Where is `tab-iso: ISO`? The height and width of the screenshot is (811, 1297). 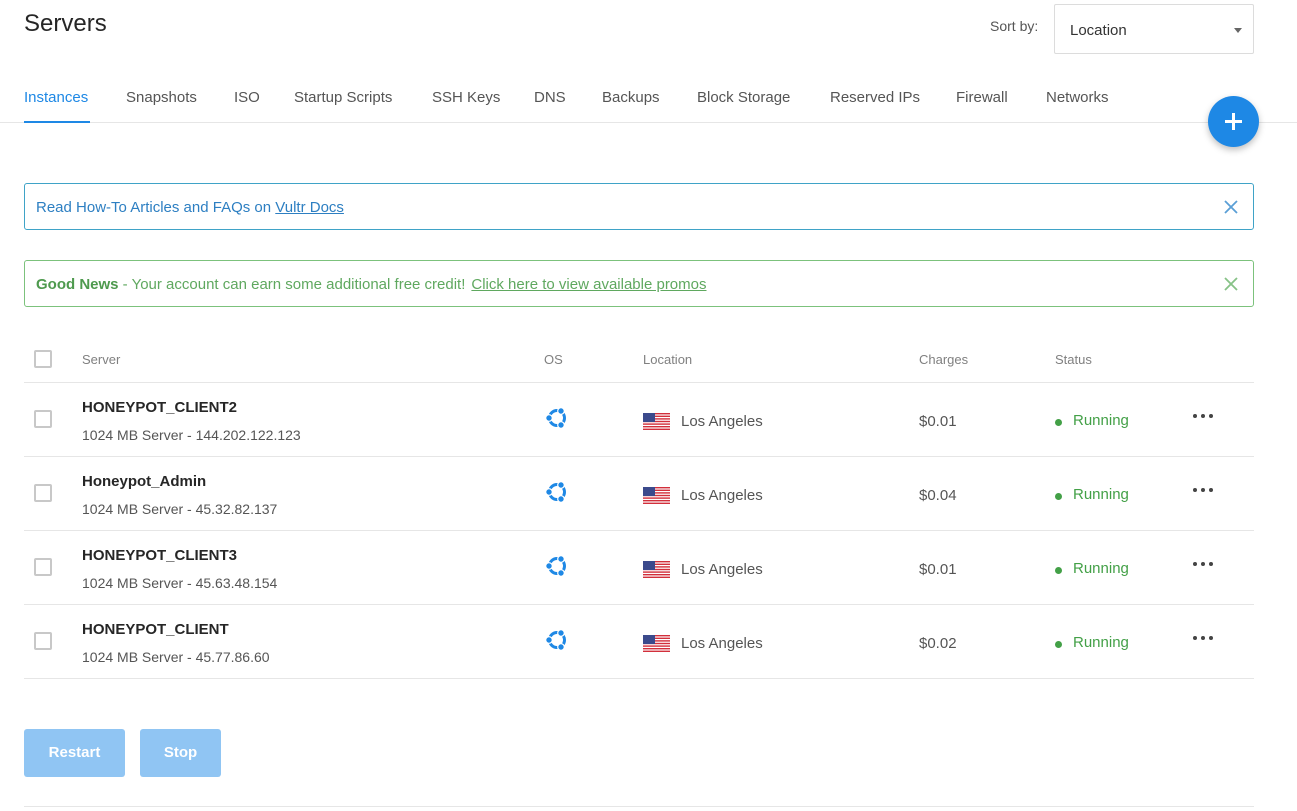
tab-iso: ISO is located at coordinates (247, 106).